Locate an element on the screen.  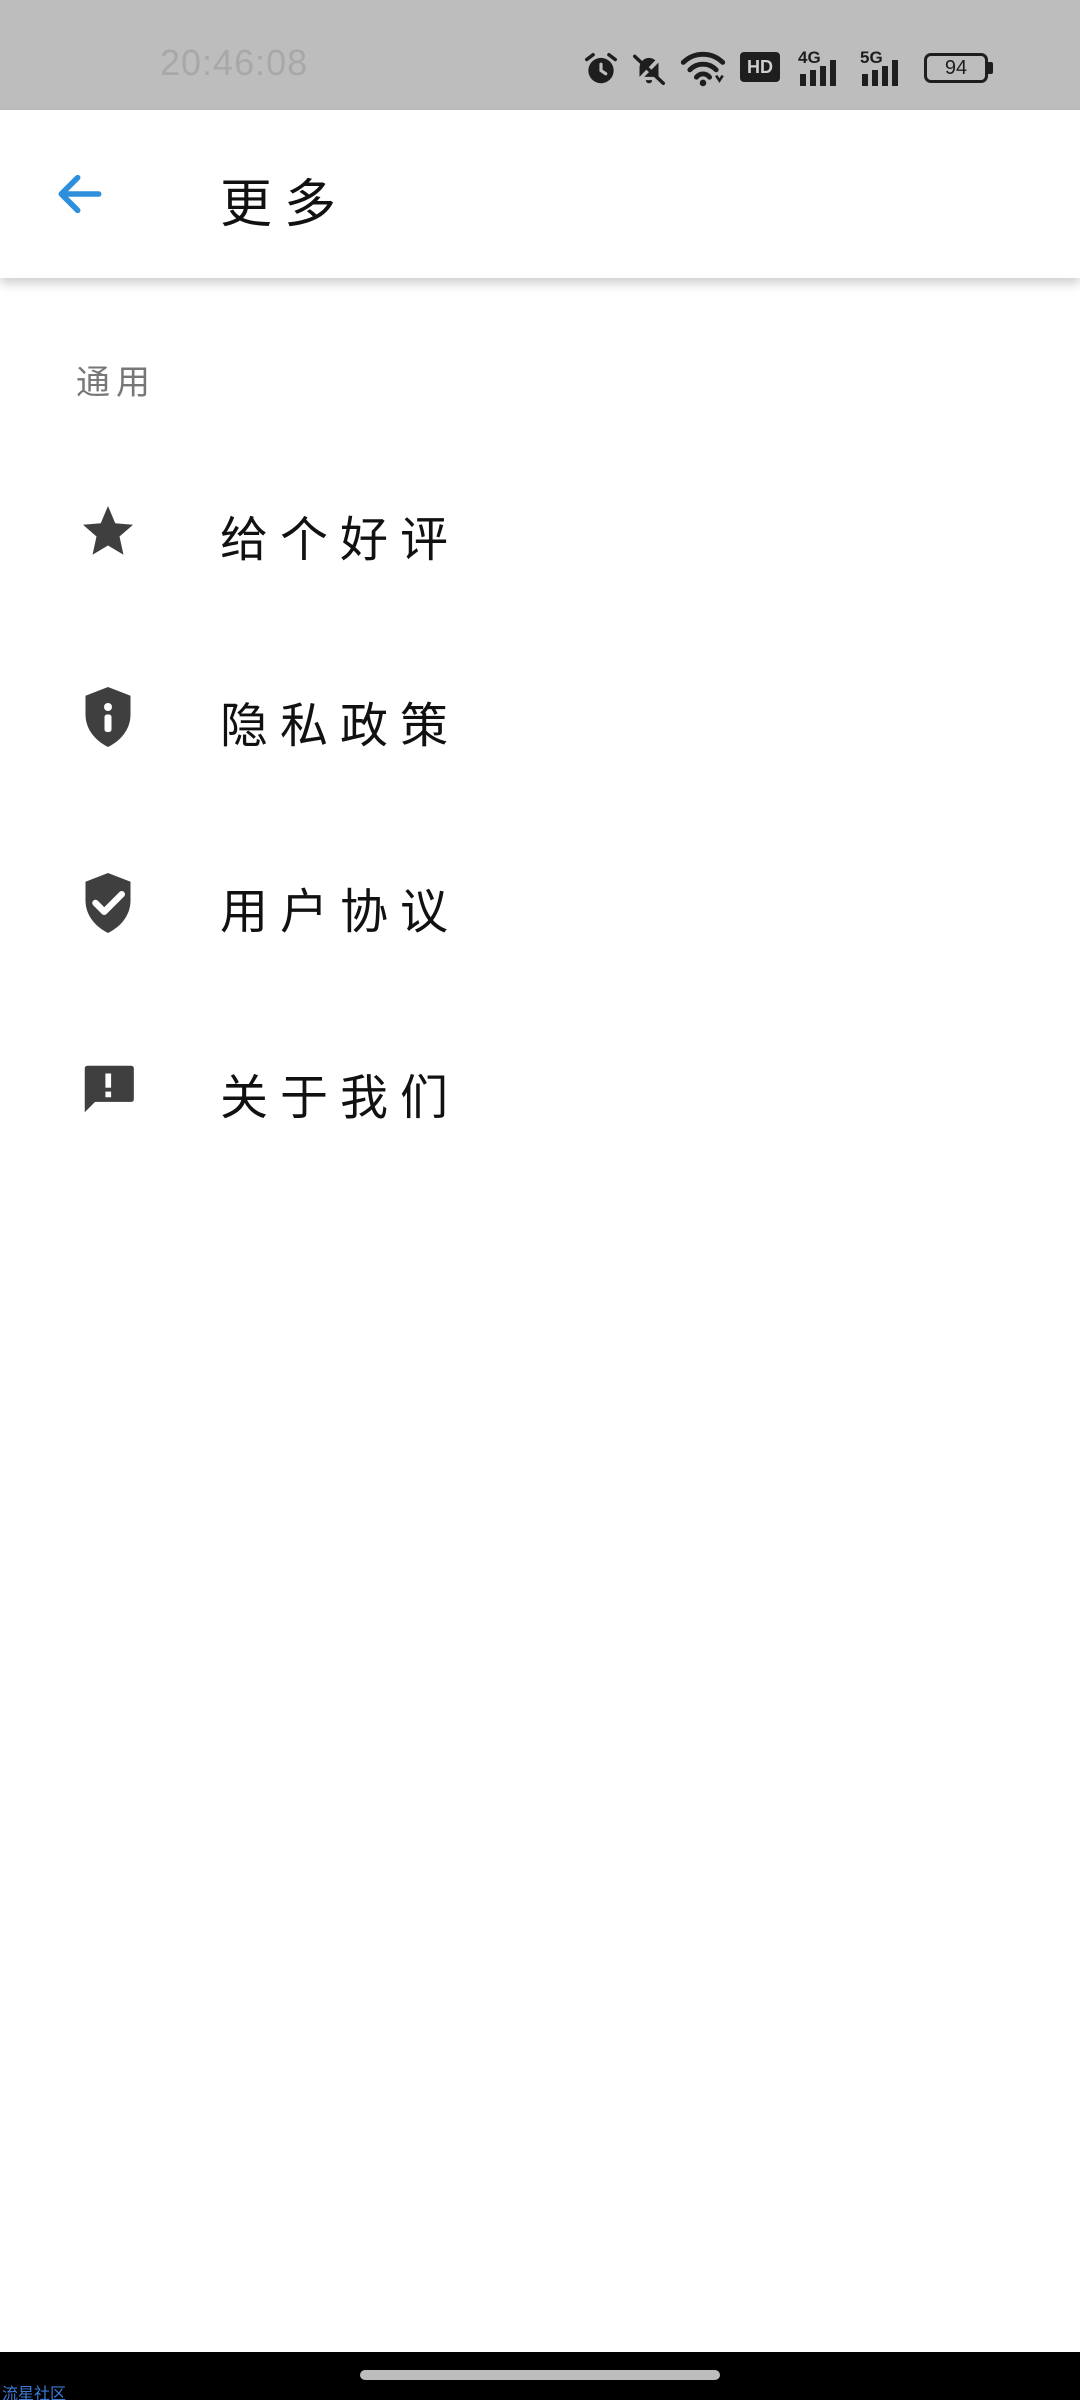
menu-item-about: 关于我们 is located at coordinates (540, 1087).